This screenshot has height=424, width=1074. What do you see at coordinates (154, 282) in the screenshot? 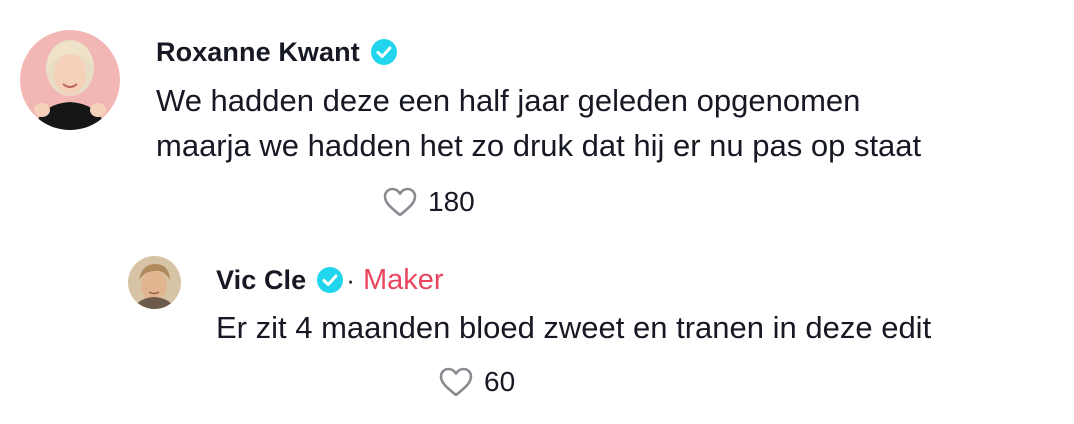
I see `avatar-vic` at bounding box center [154, 282].